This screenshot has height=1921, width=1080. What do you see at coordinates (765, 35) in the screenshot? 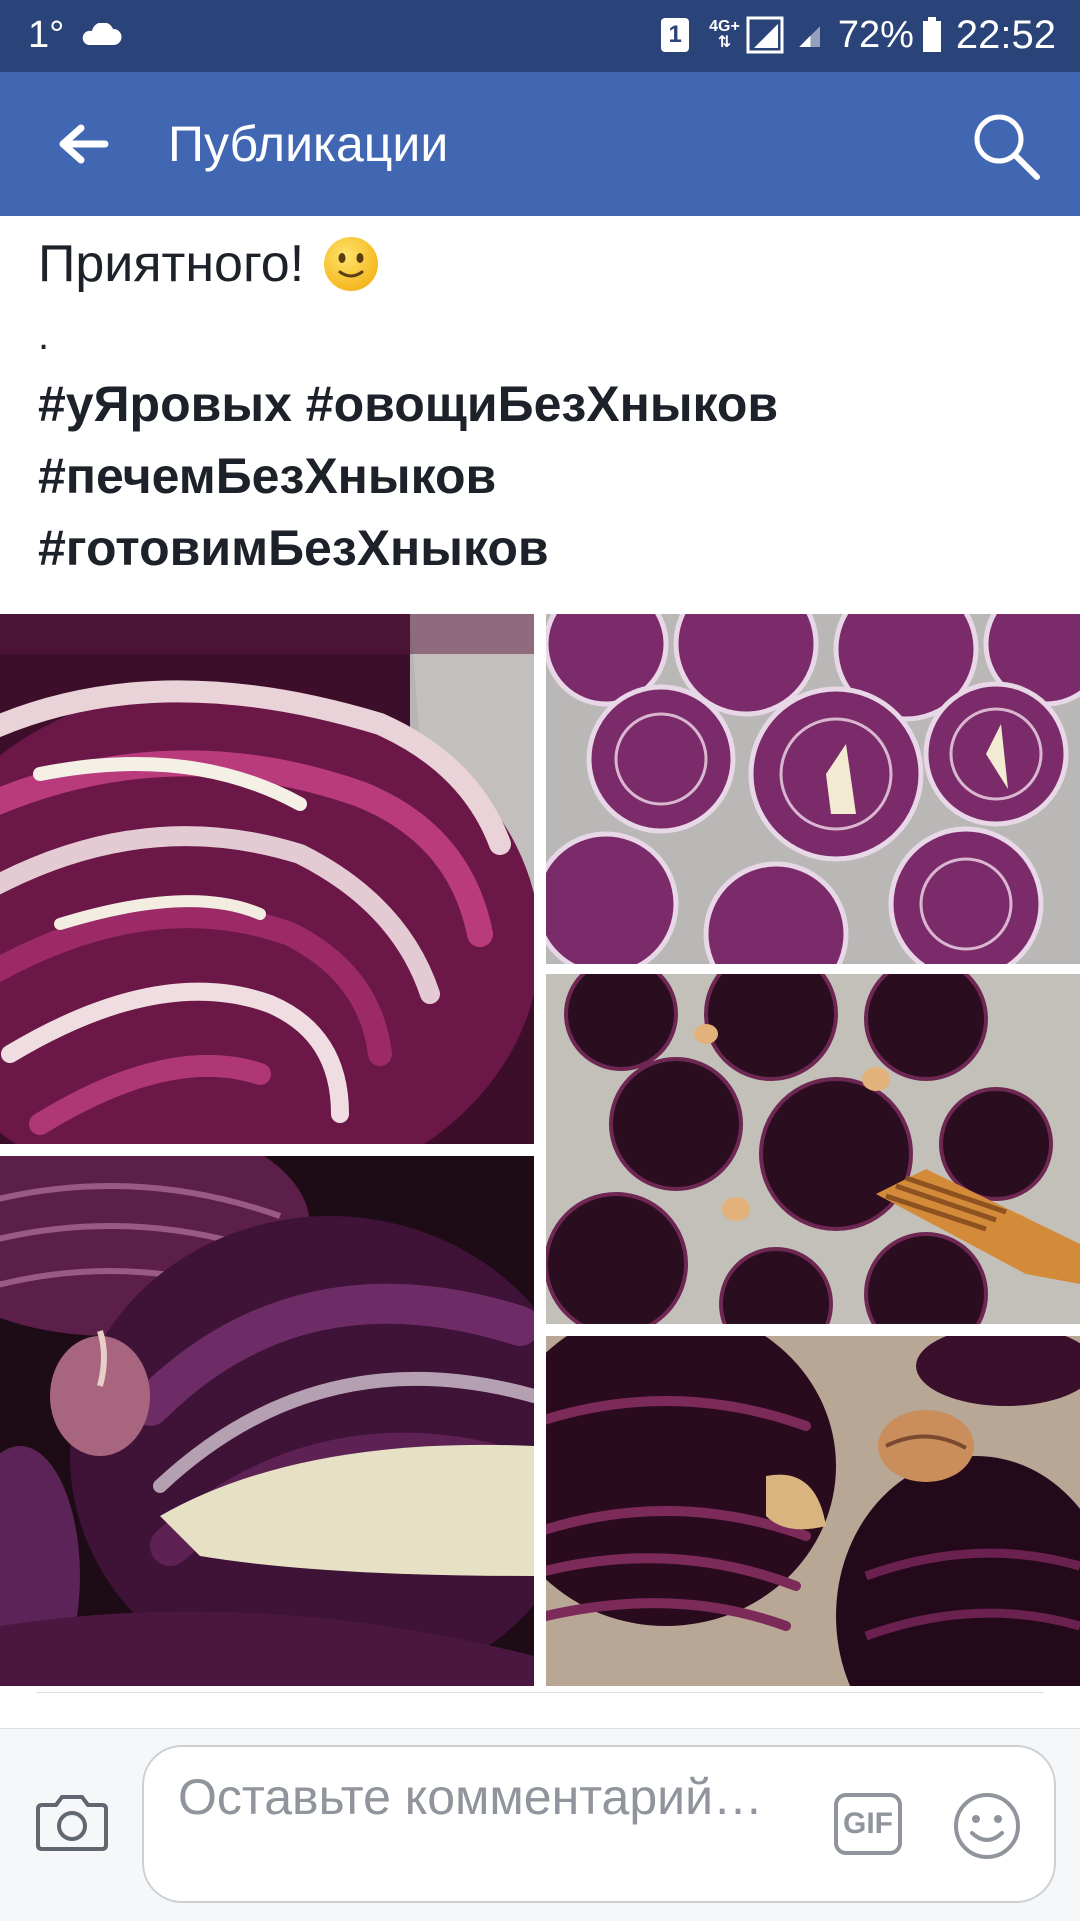
I see `signal-strength-icon` at bounding box center [765, 35].